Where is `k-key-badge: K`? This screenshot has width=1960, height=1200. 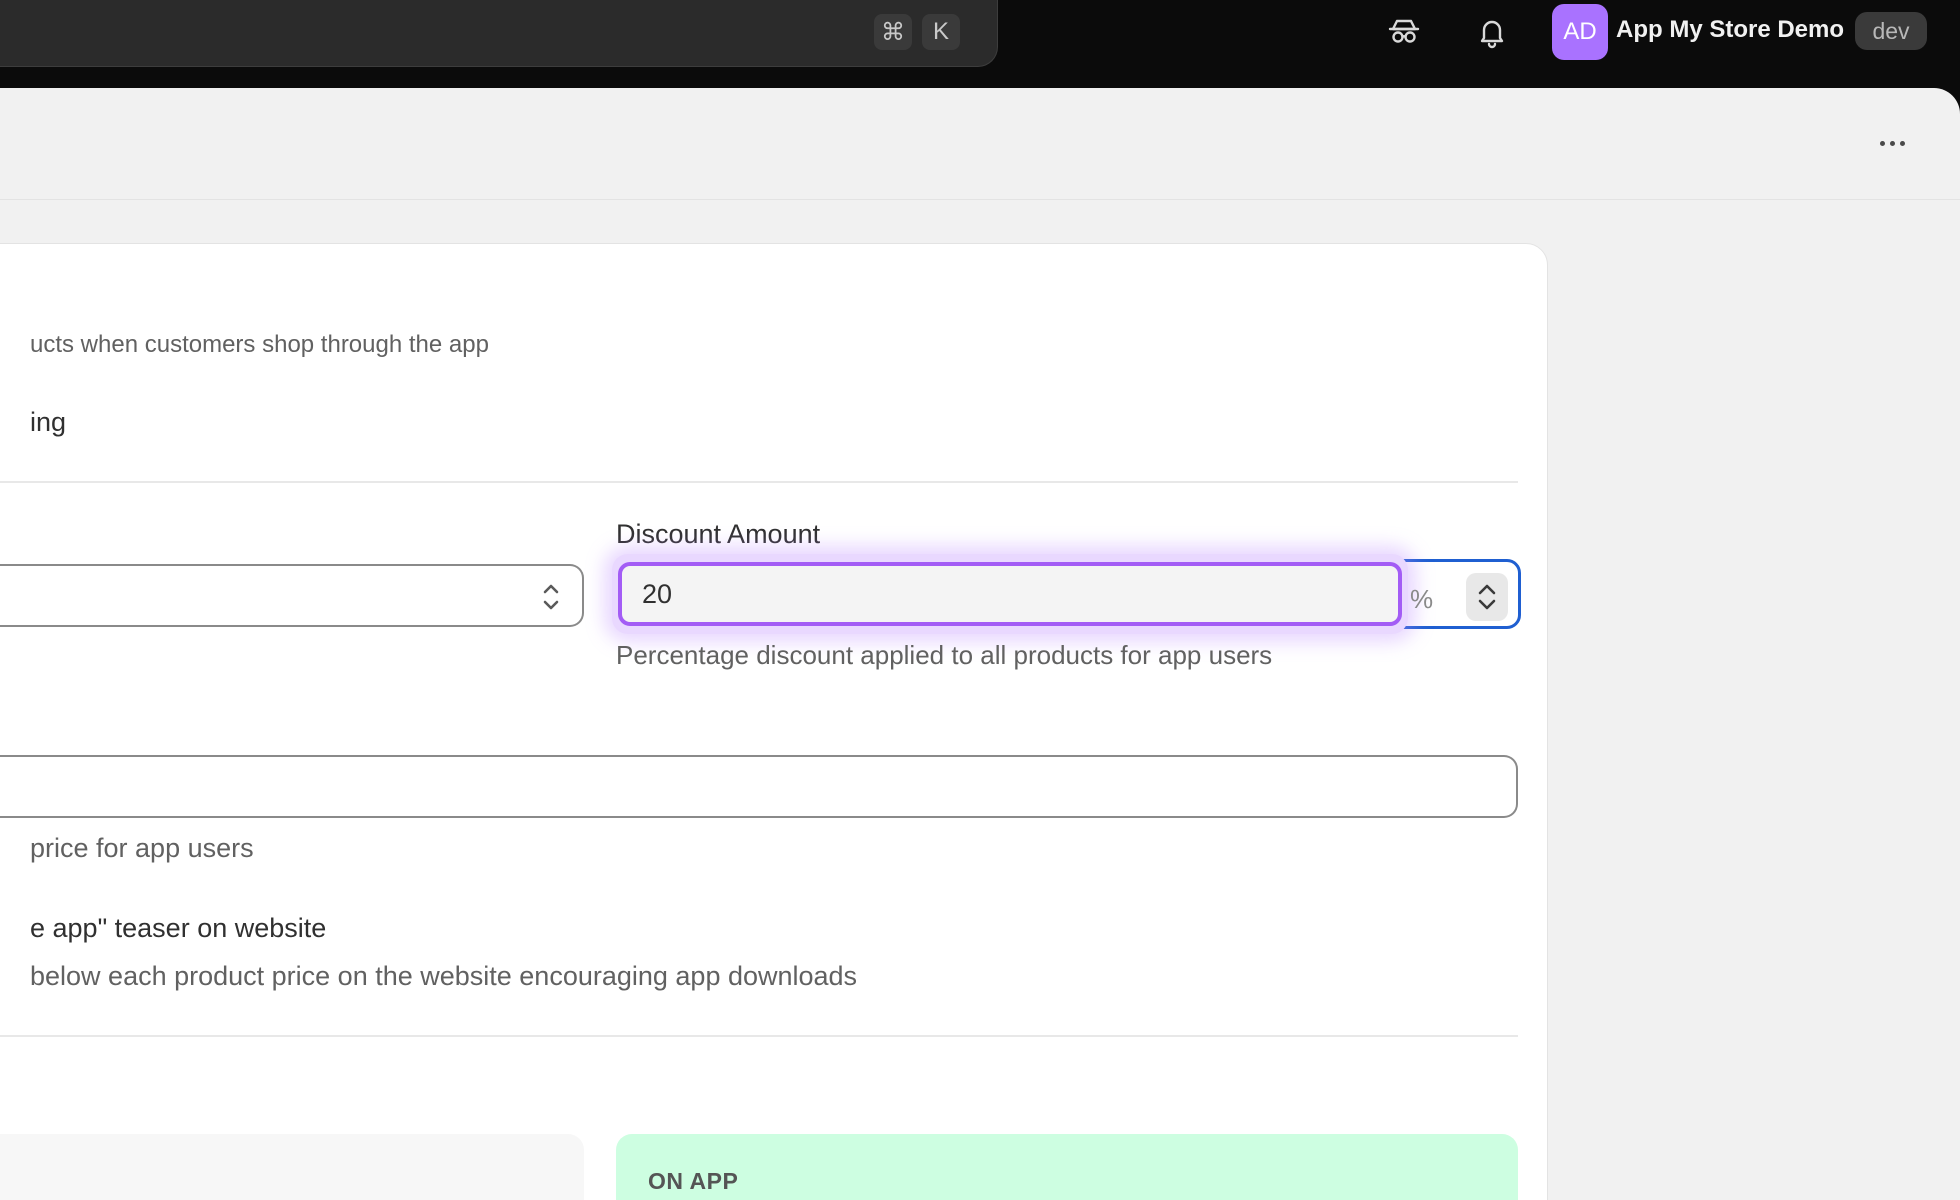
k-key-badge: K is located at coordinates (941, 32).